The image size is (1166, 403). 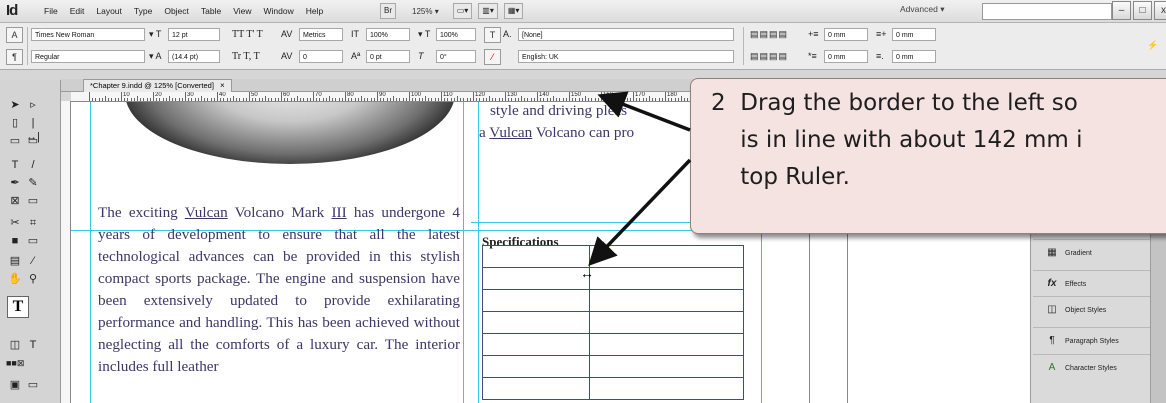 What do you see at coordinates (15, 123) in the screenshot?
I see `page-tool-icon: ▯` at bounding box center [15, 123].